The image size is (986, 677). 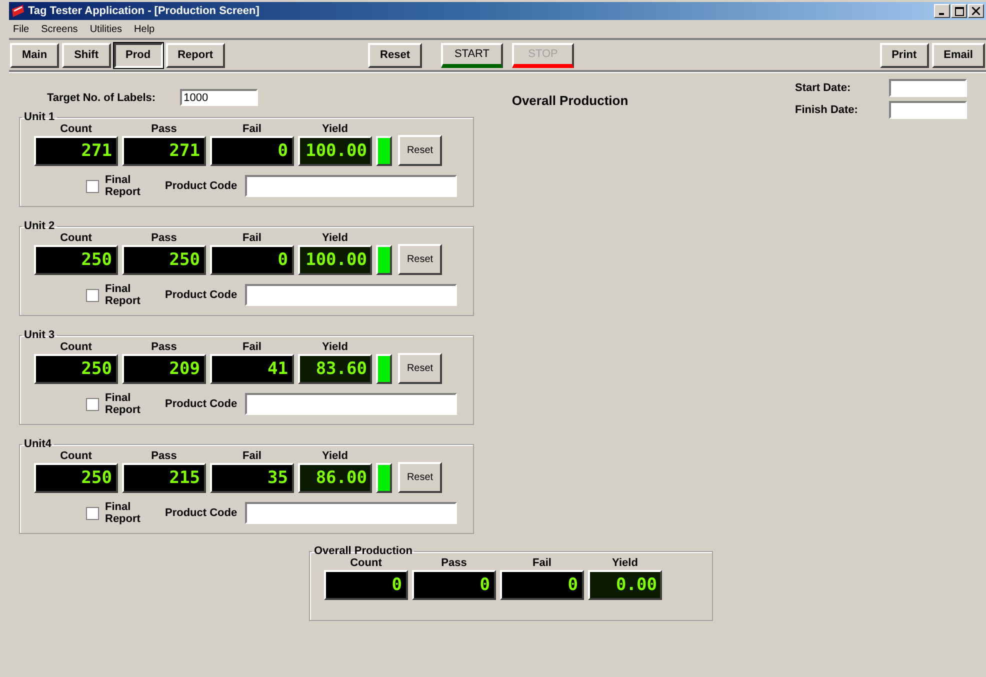 I want to click on window-title: Tag Tester Application - [Production Screen], so click(x=144, y=11).